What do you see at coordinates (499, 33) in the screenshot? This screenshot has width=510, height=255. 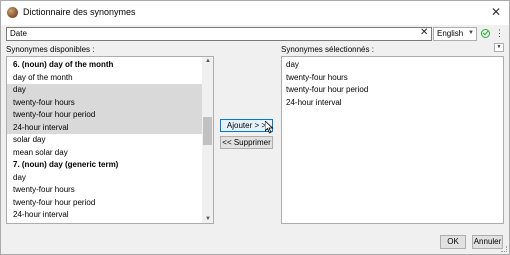 I see `kebab-menu-icon: ⋮` at bounding box center [499, 33].